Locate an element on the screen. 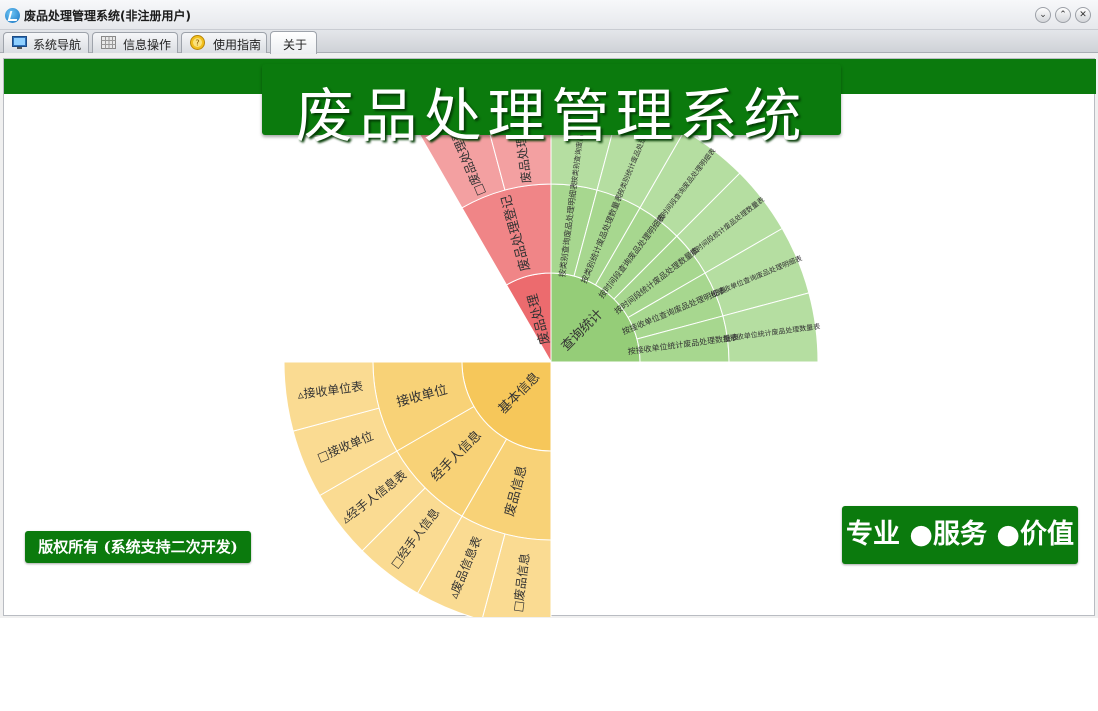 The height and width of the screenshot is (711, 1098). tab-label: 系统导航 is located at coordinates (57, 45).